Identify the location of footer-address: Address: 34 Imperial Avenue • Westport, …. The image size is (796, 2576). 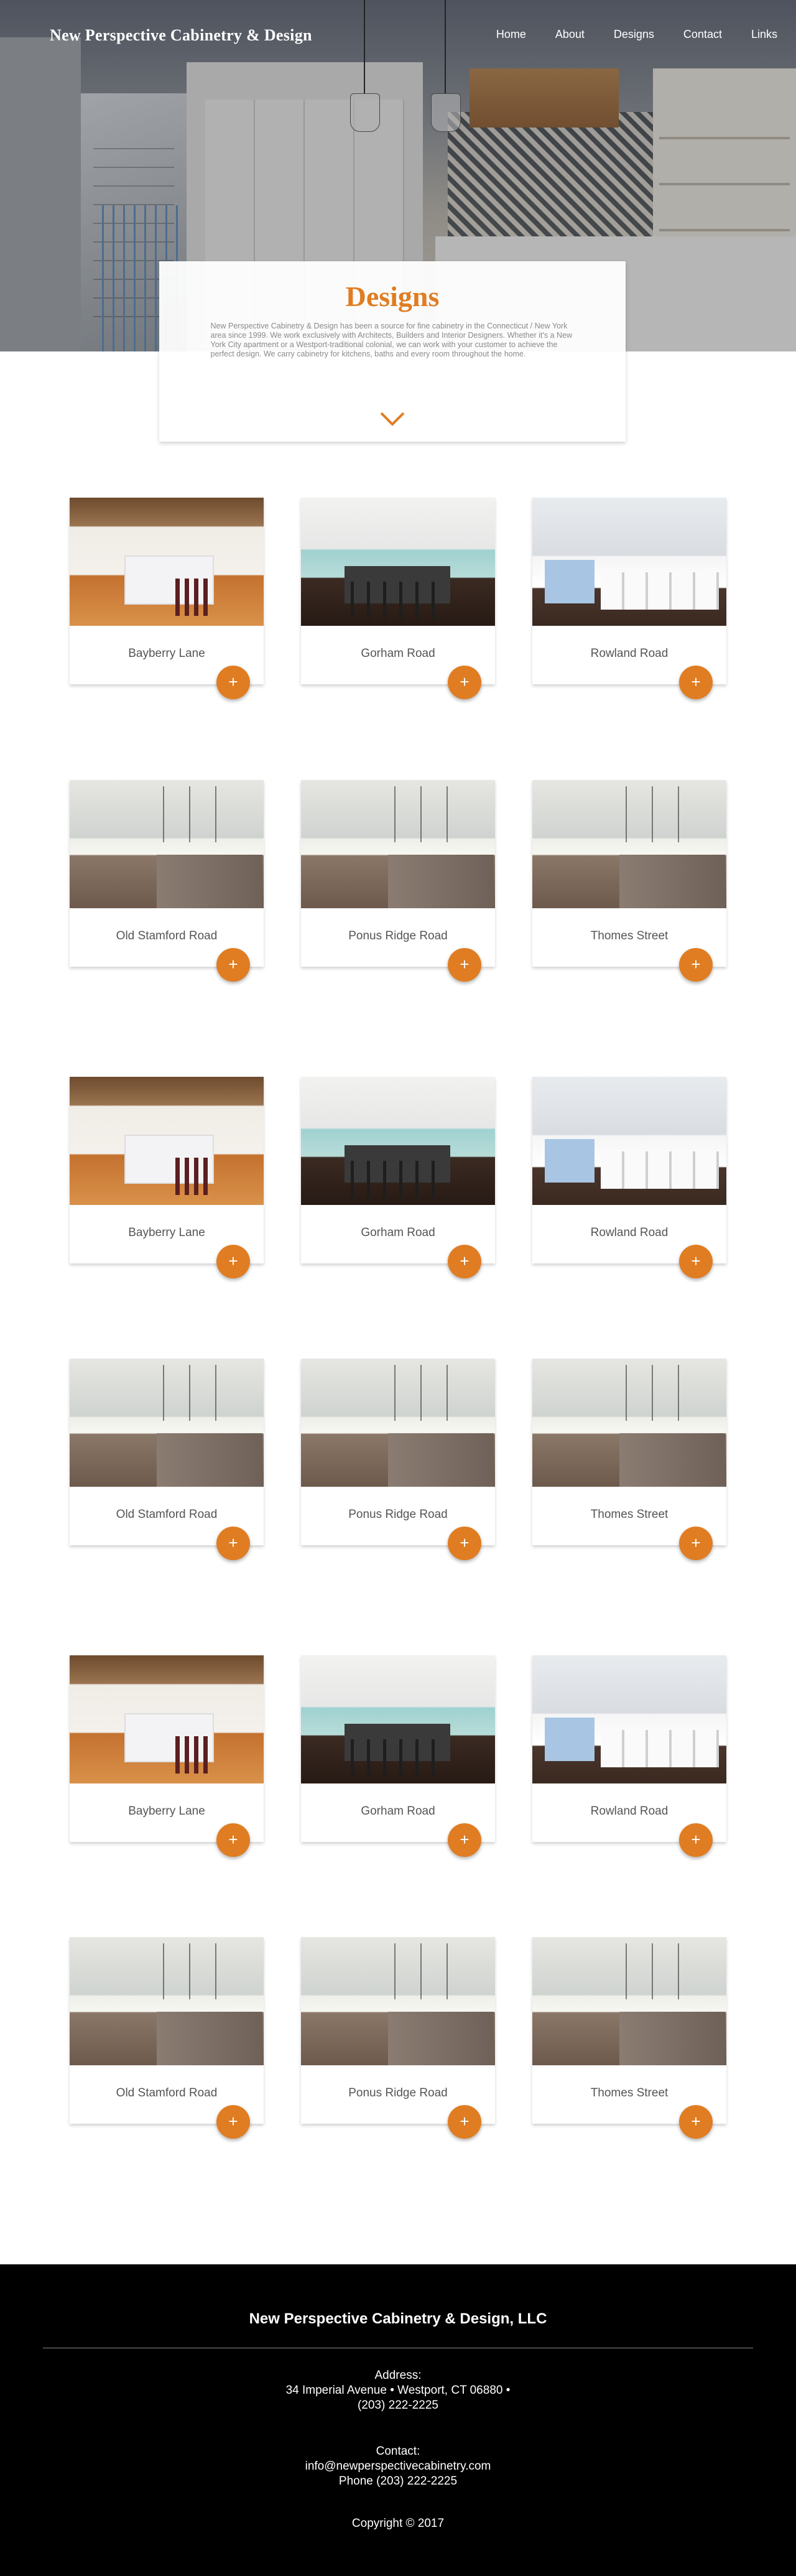
(398, 2390).